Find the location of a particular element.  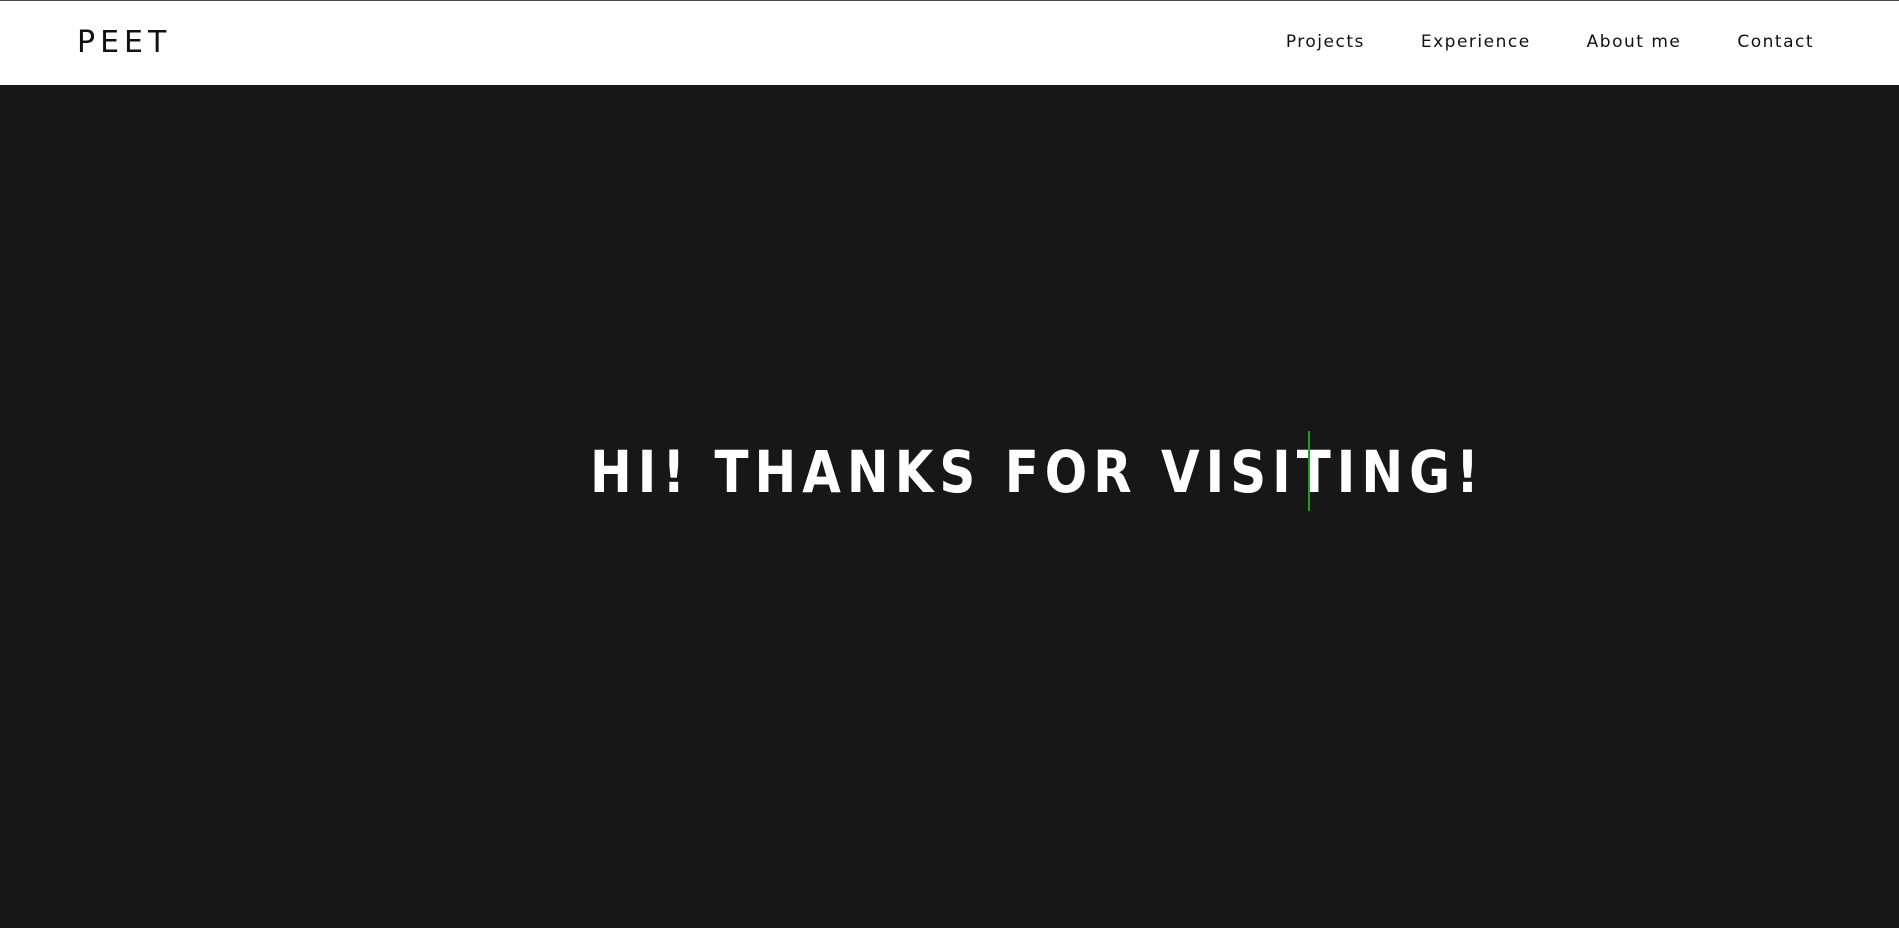

nav-link-contact: Contact is located at coordinates (1775, 42).